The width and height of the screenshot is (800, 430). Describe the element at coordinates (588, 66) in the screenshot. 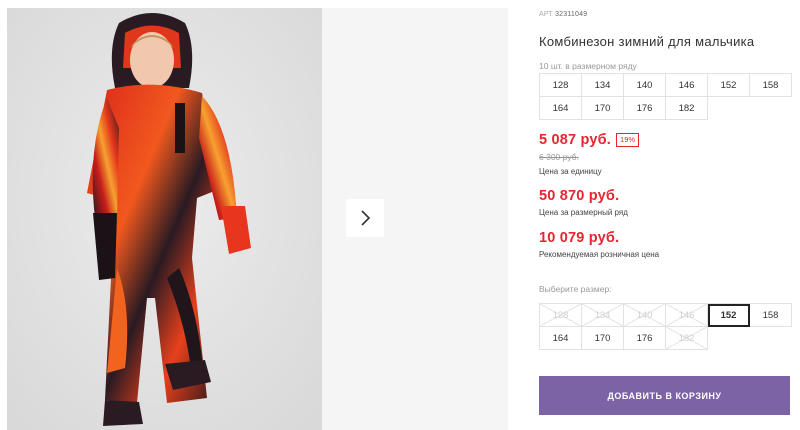

I see `size-row-note: 10 шт. в размерном ряду` at that location.